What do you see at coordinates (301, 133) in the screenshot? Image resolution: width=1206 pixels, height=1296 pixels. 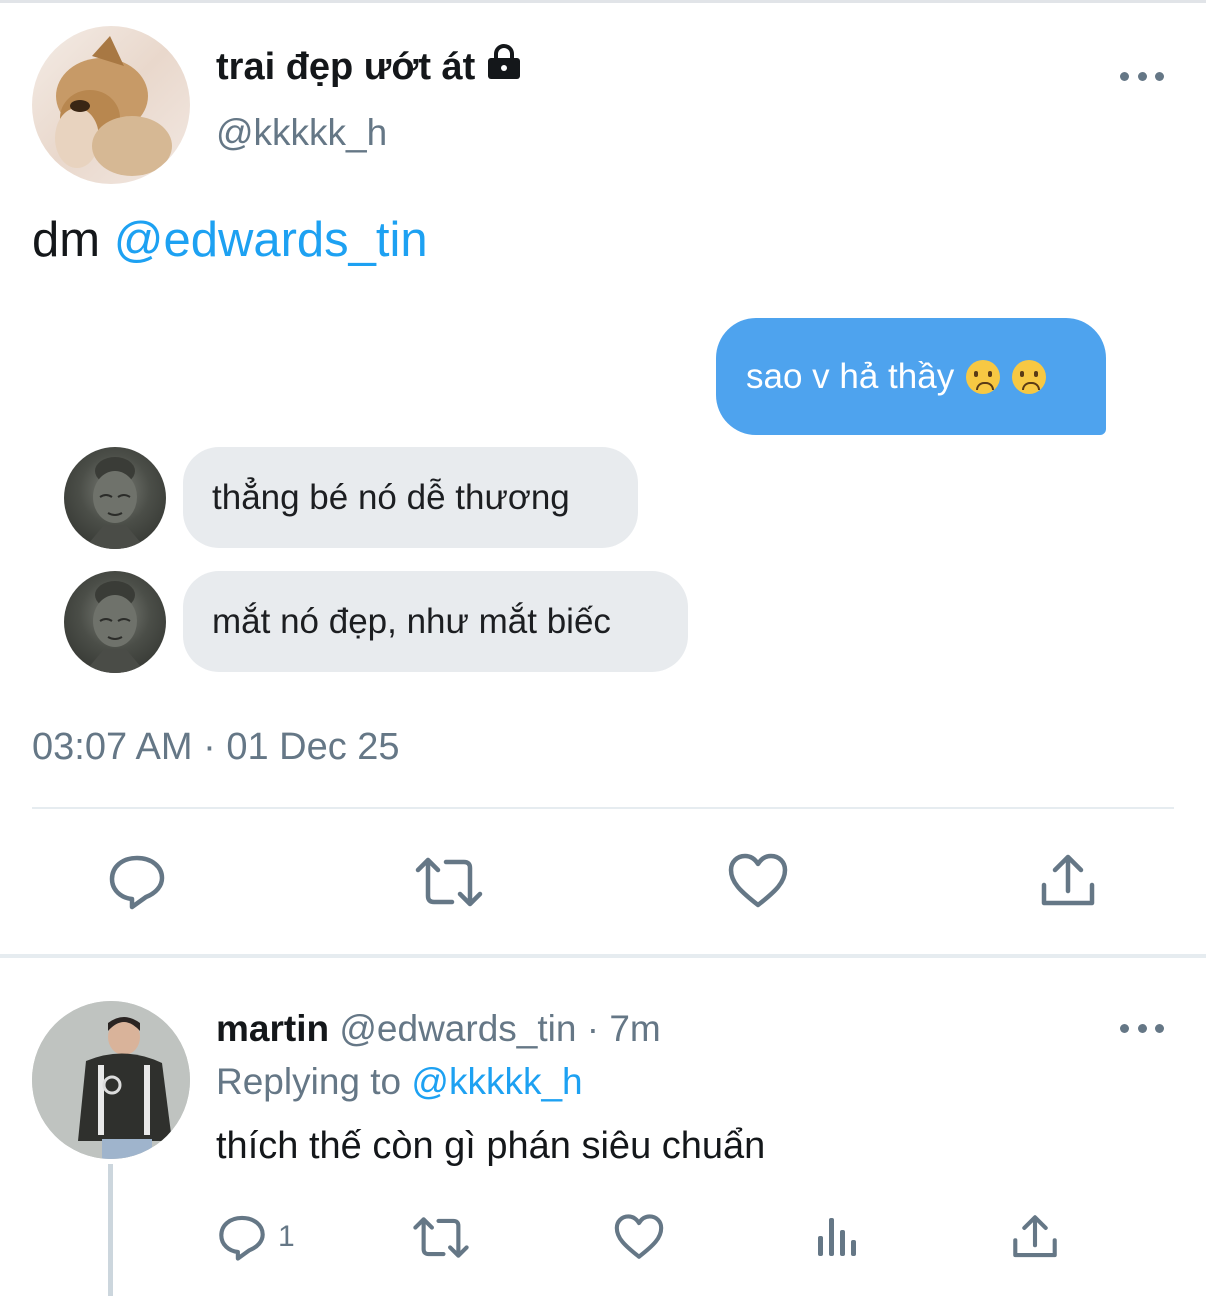 I see `author-handle: @kkkkk_h` at bounding box center [301, 133].